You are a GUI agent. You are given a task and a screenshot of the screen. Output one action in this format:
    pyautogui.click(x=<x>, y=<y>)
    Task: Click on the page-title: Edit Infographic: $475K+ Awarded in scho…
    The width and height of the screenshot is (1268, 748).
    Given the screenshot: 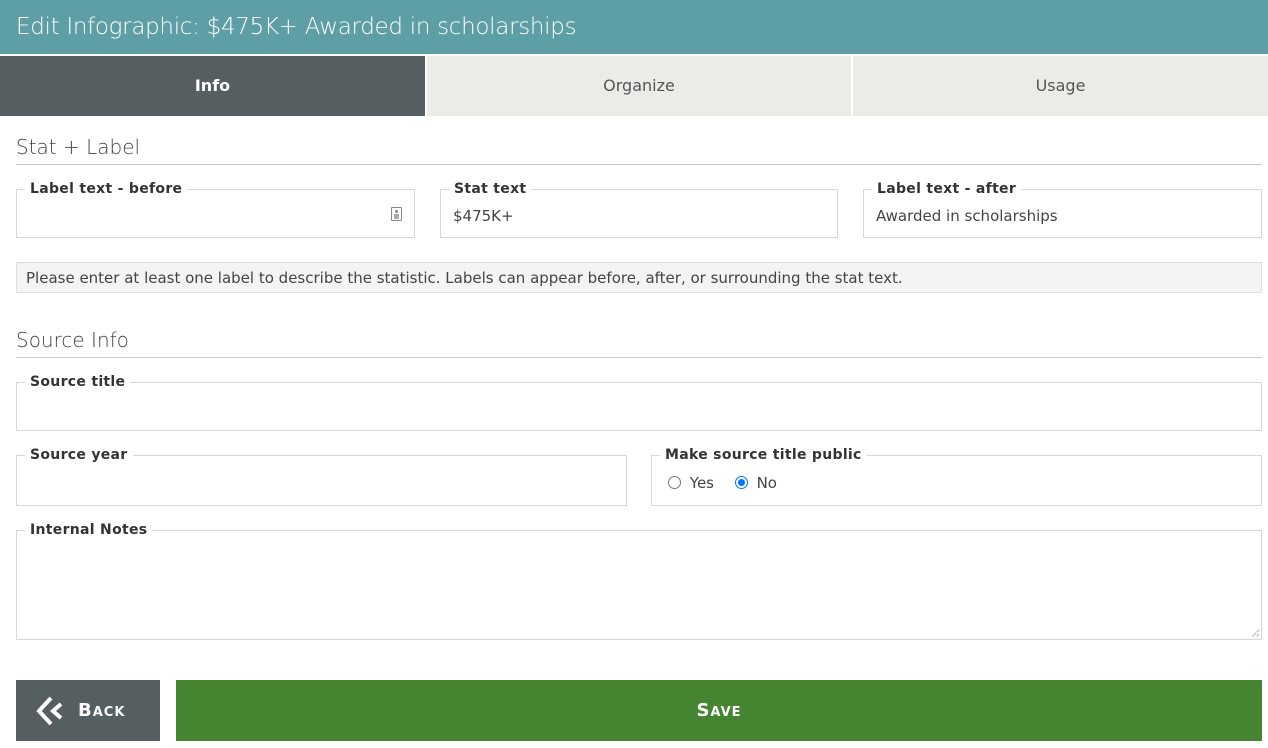 What is the action you would take?
    pyautogui.click(x=296, y=27)
    